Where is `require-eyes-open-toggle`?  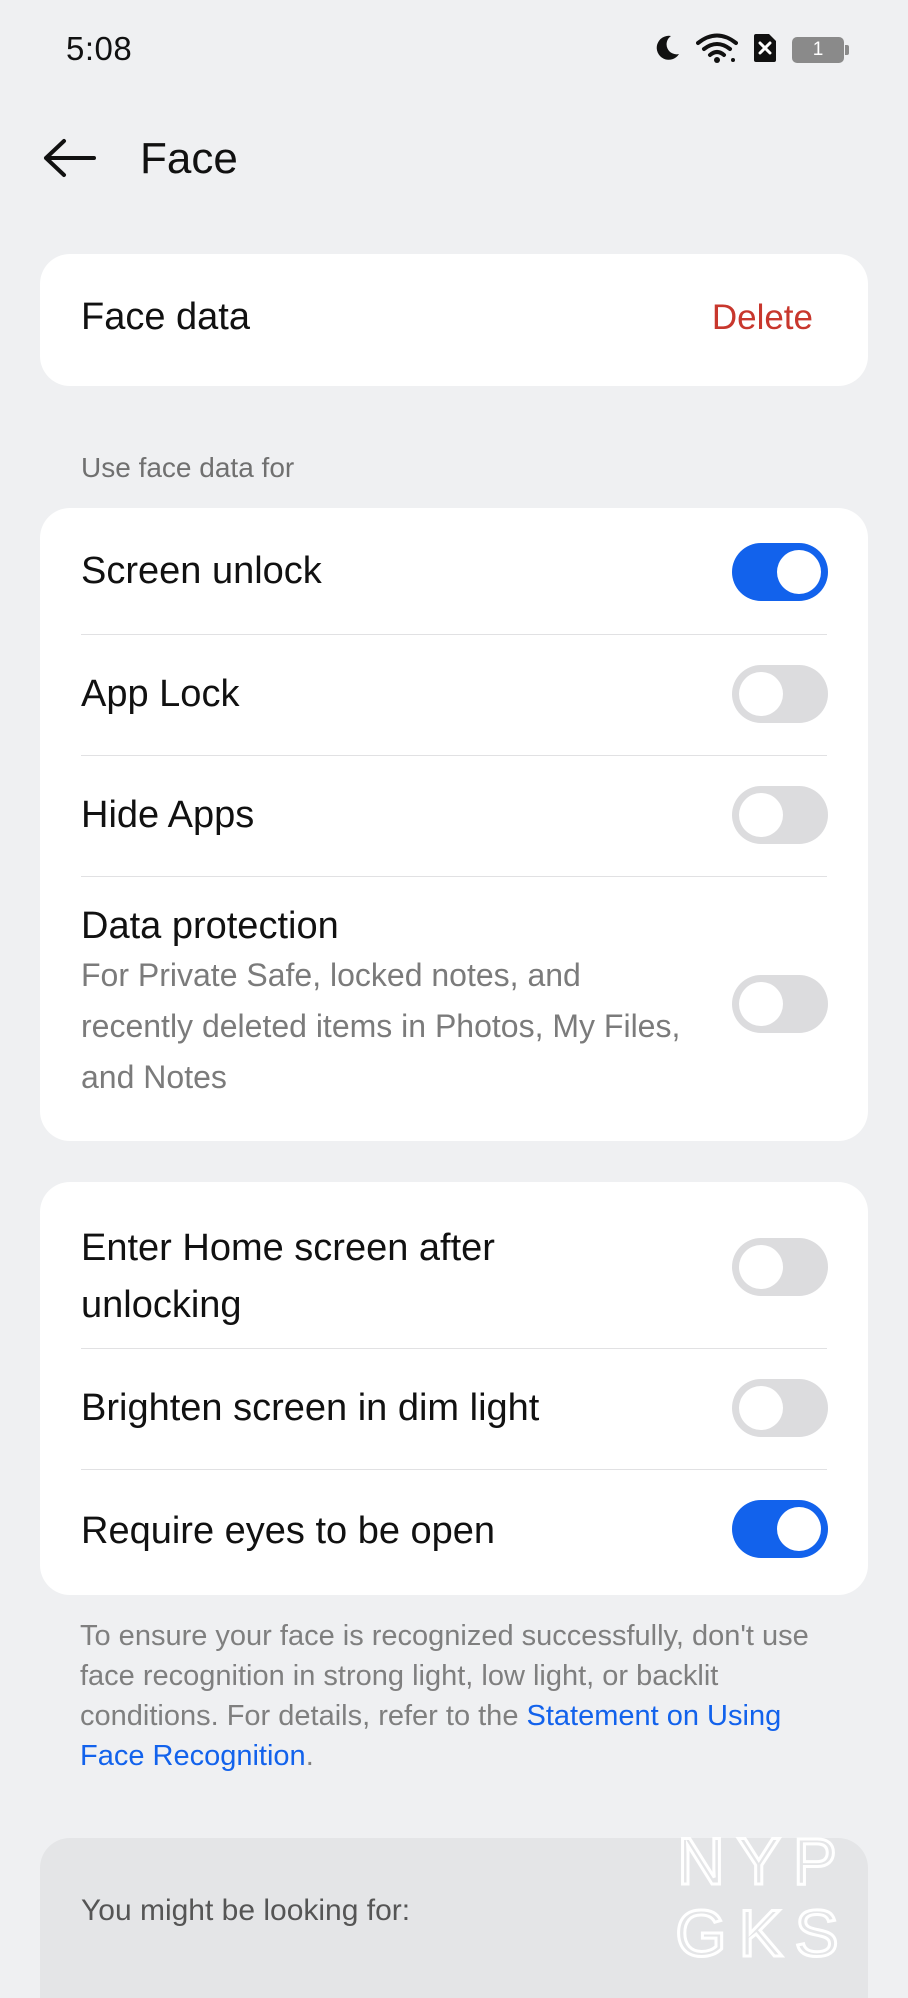
require-eyes-open-toggle is located at coordinates (780, 1529).